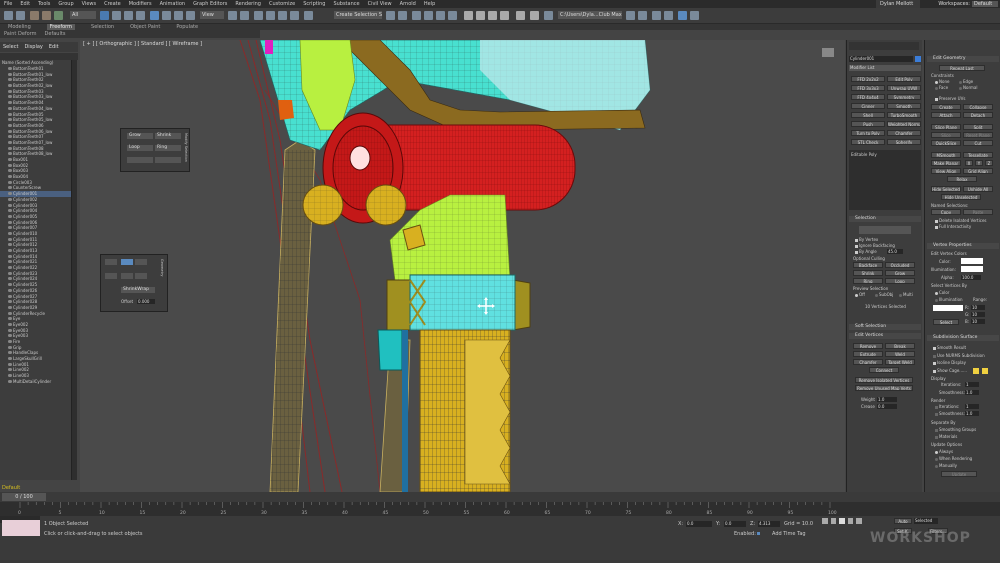 The width and height of the screenshot is (1000, 563). Describe the element at coordinates (969, 163) in the screenshot. I see `planar-x-button: X` at that location.